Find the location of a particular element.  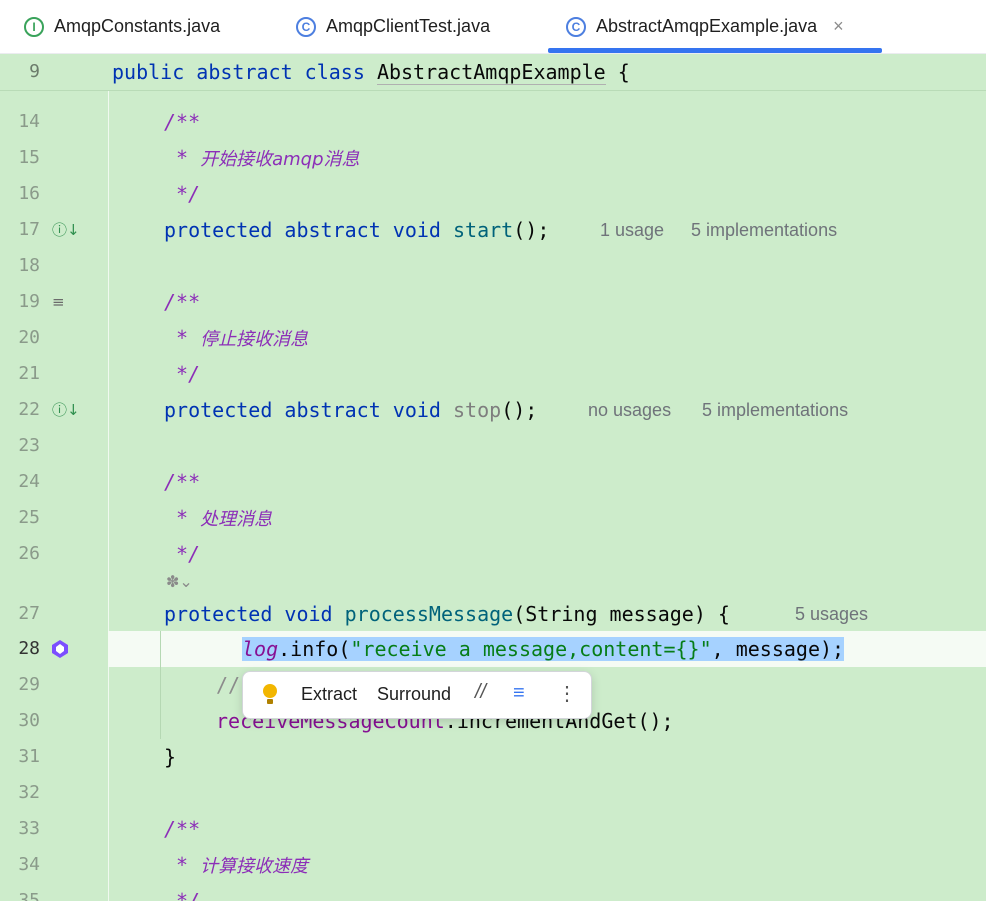

interface-icon: I is located at coordinates (34, 26).